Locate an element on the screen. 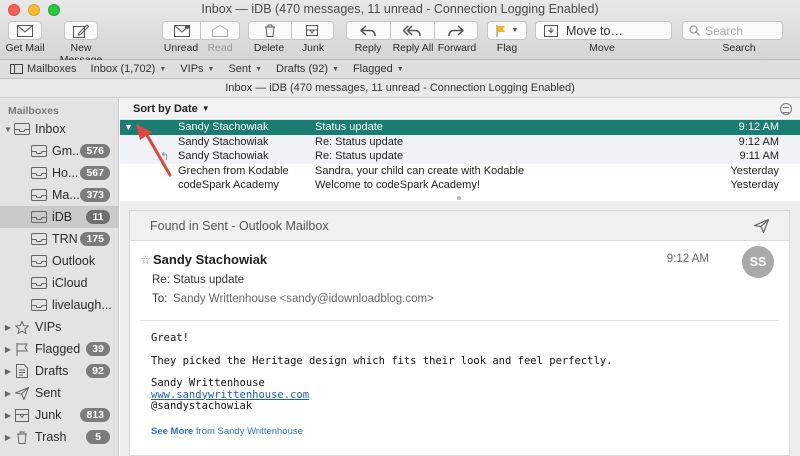  sidebar-item-label: iDB is located at coordinates (62, 217).